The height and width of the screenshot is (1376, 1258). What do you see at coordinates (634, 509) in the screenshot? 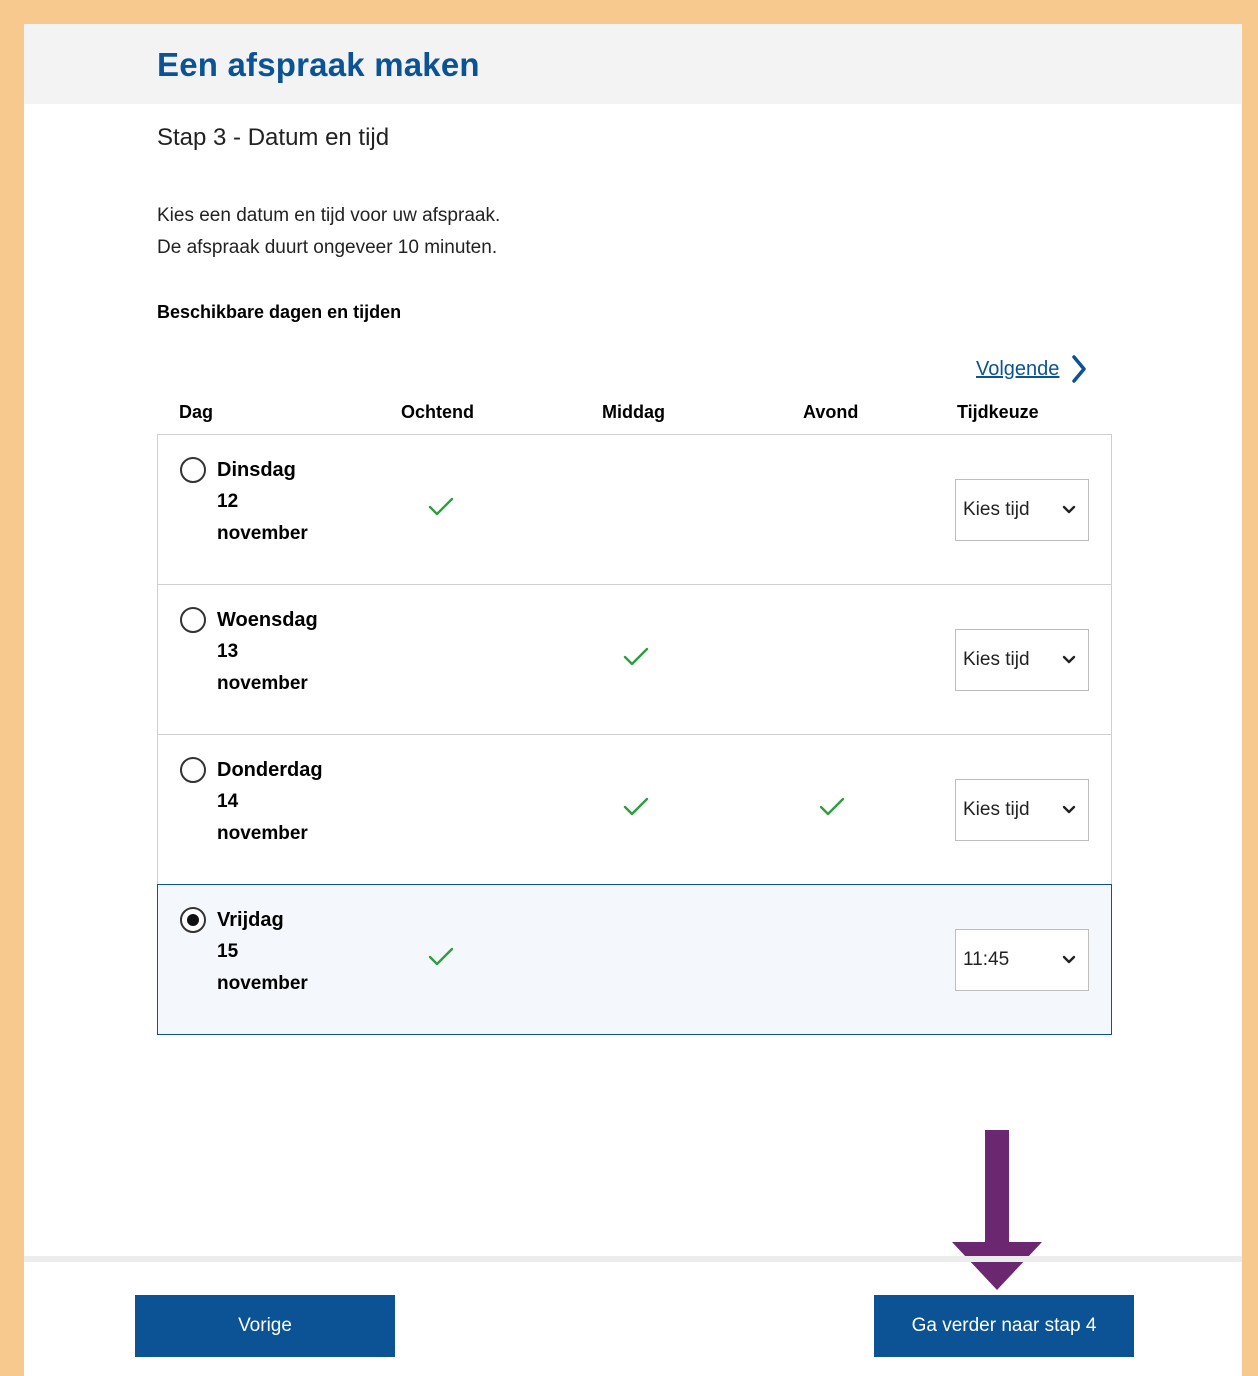
I see `slot-row: Dinsdag 12 november Kies tijd` at bounding box center [634, 509].